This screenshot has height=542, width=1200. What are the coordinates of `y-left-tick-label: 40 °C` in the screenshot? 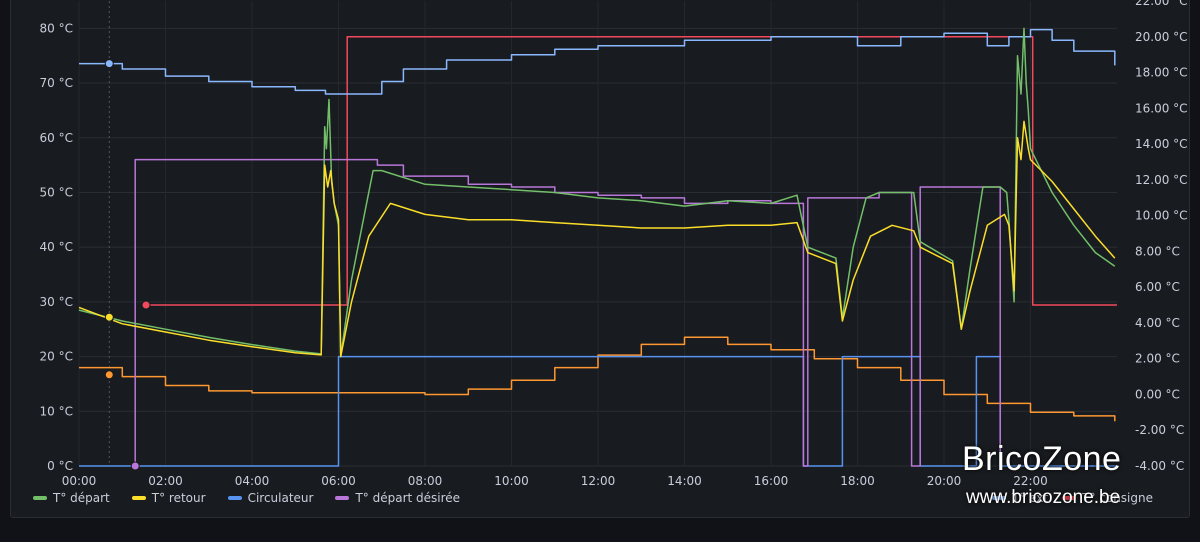 It's located at (56, 247).